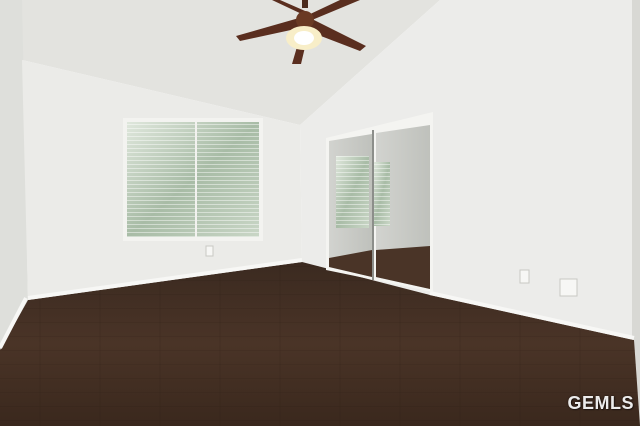  Describe the element at coordinates (524, 276) in the screenshot. I see `wall-outlet` at that location.